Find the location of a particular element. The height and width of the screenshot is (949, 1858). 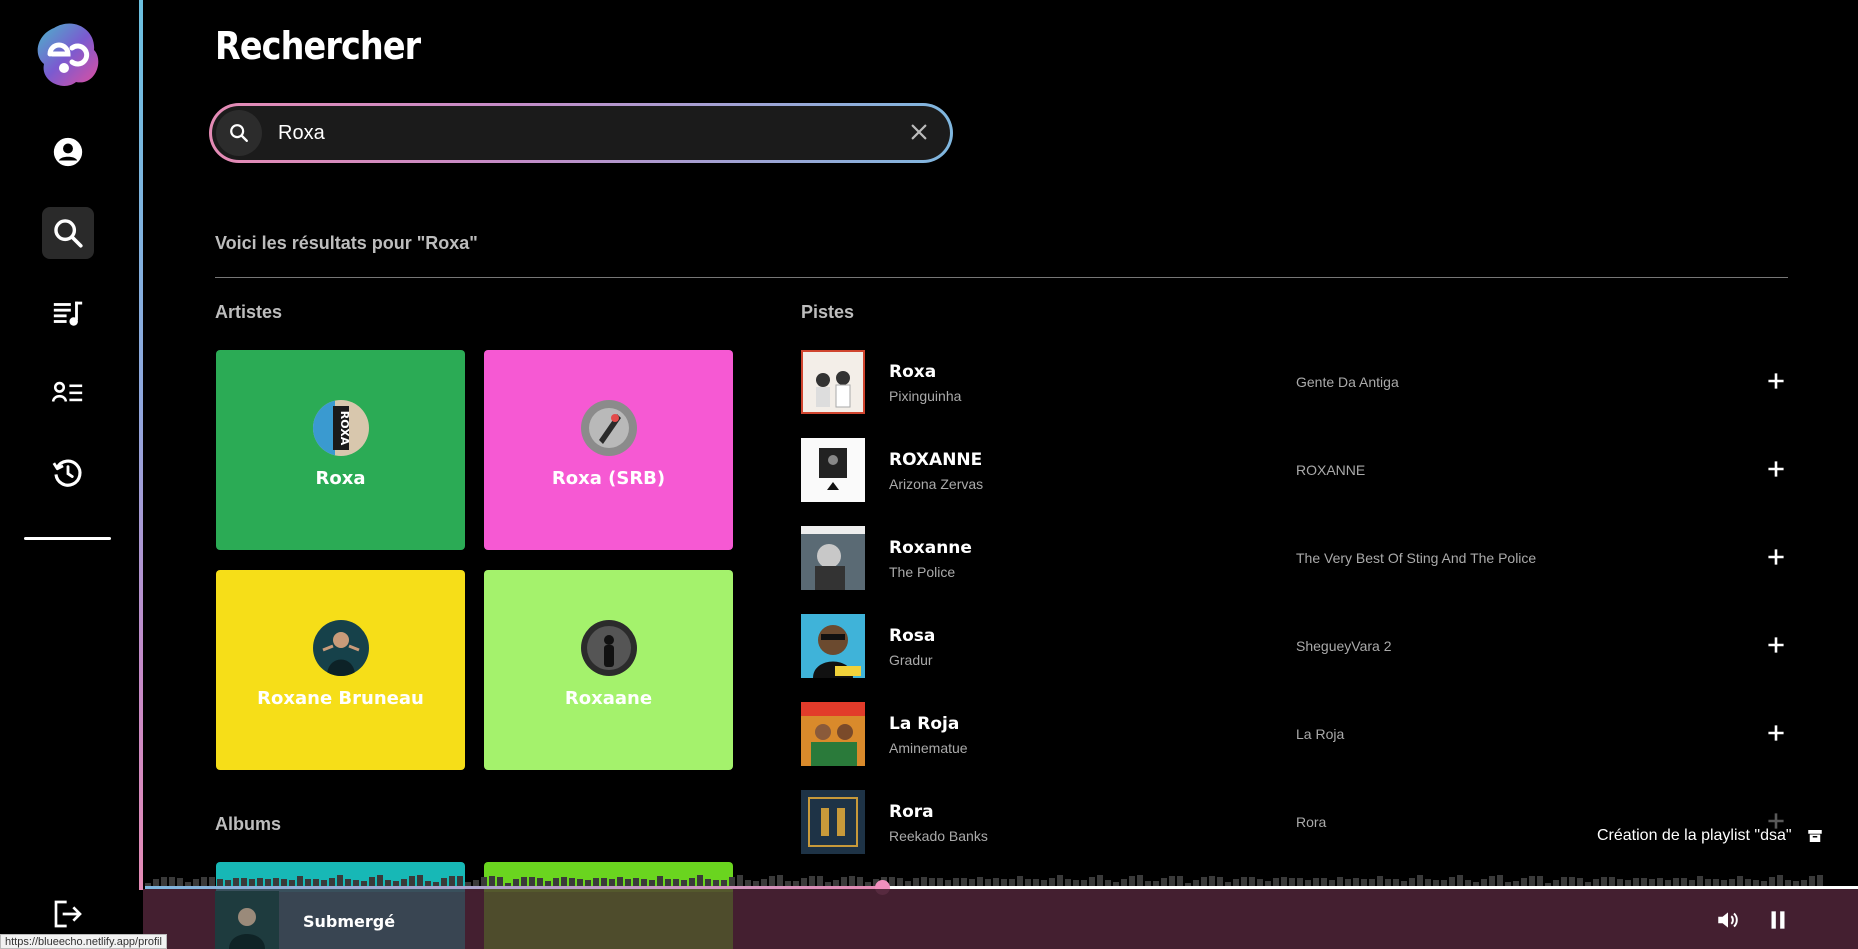

browser-status-url: https://blueecho.netlify.app/profil is located at coordinates (83, 941).